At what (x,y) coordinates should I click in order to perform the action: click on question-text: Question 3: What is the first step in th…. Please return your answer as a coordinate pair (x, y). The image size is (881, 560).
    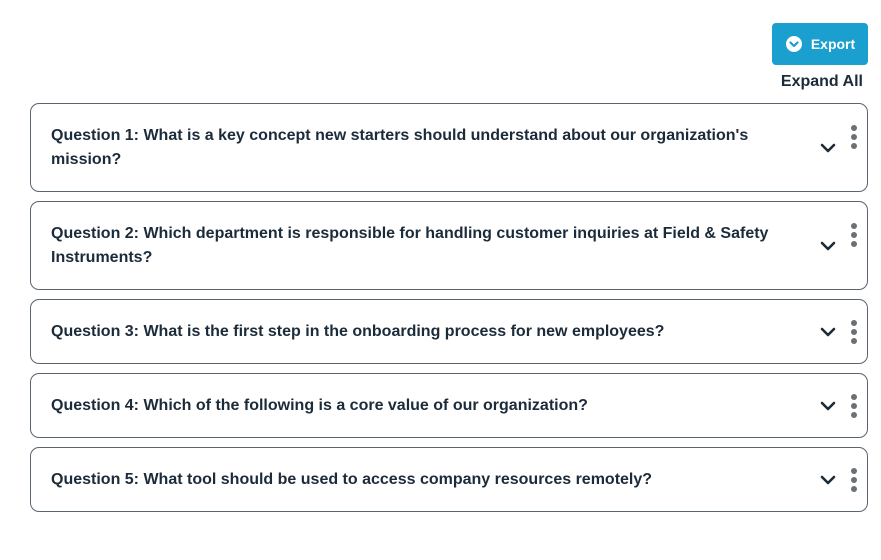
    Looking at the image, I should click on (358, 331).